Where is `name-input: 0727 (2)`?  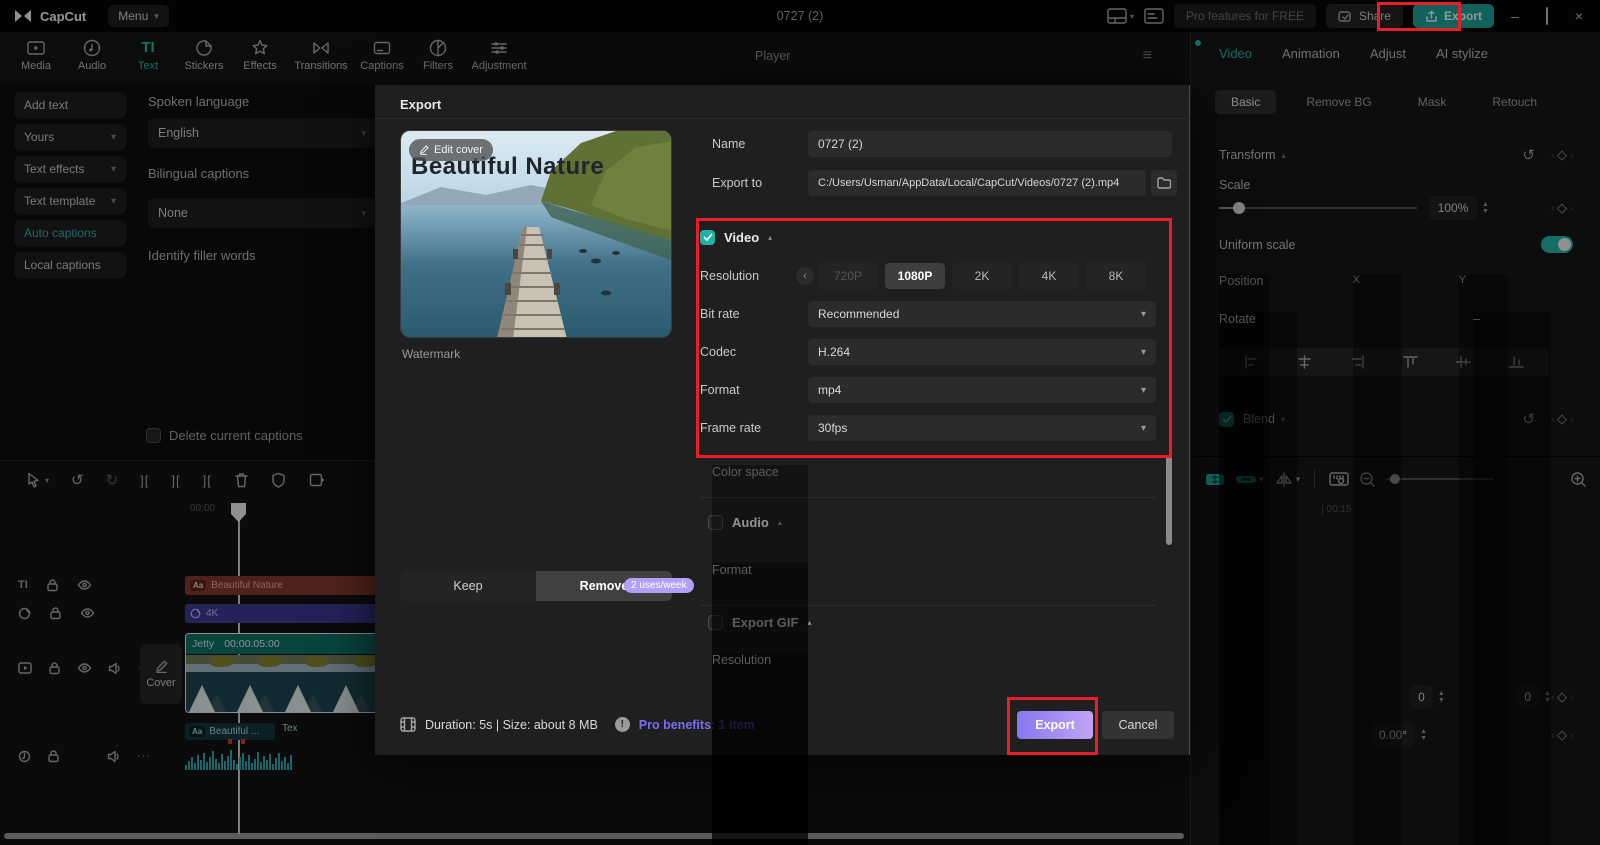
name-input: 0727 (2) is located at coordinates (990, 144).